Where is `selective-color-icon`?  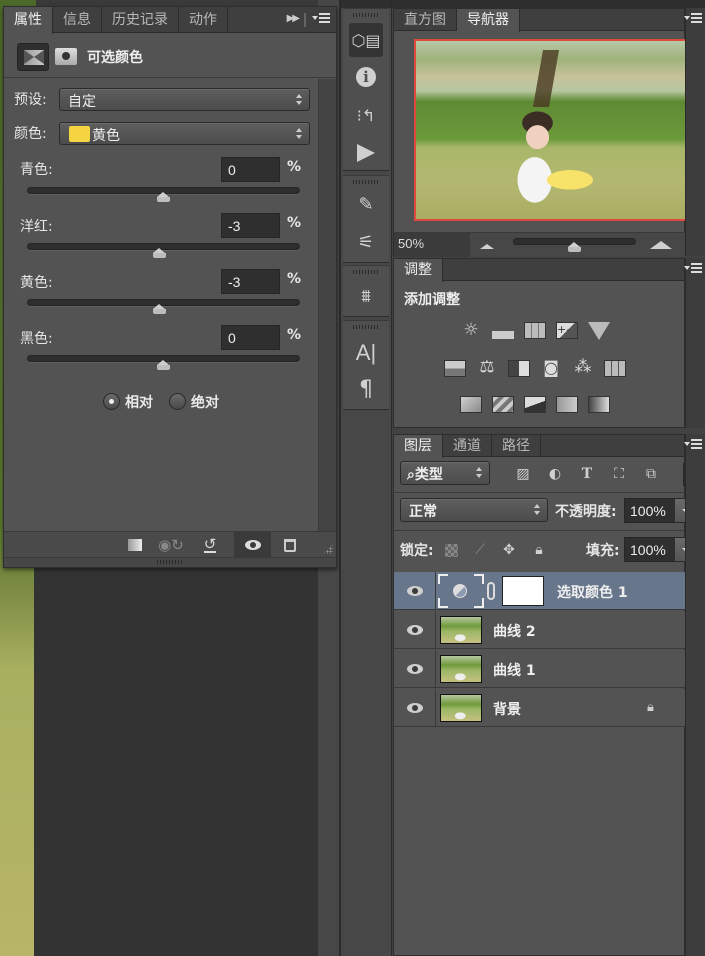 selective-color-icon is located at coordinates (33, 57).